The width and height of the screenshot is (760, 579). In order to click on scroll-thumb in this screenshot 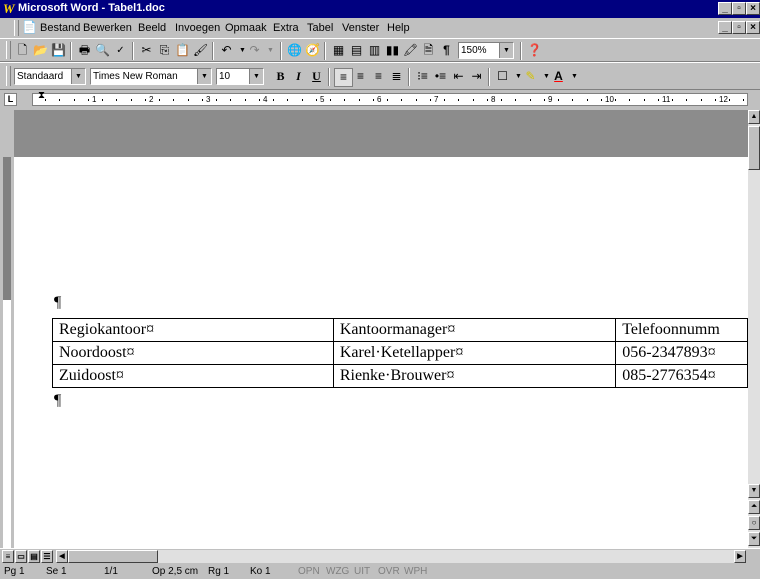, I will do `click(754, 148)`.